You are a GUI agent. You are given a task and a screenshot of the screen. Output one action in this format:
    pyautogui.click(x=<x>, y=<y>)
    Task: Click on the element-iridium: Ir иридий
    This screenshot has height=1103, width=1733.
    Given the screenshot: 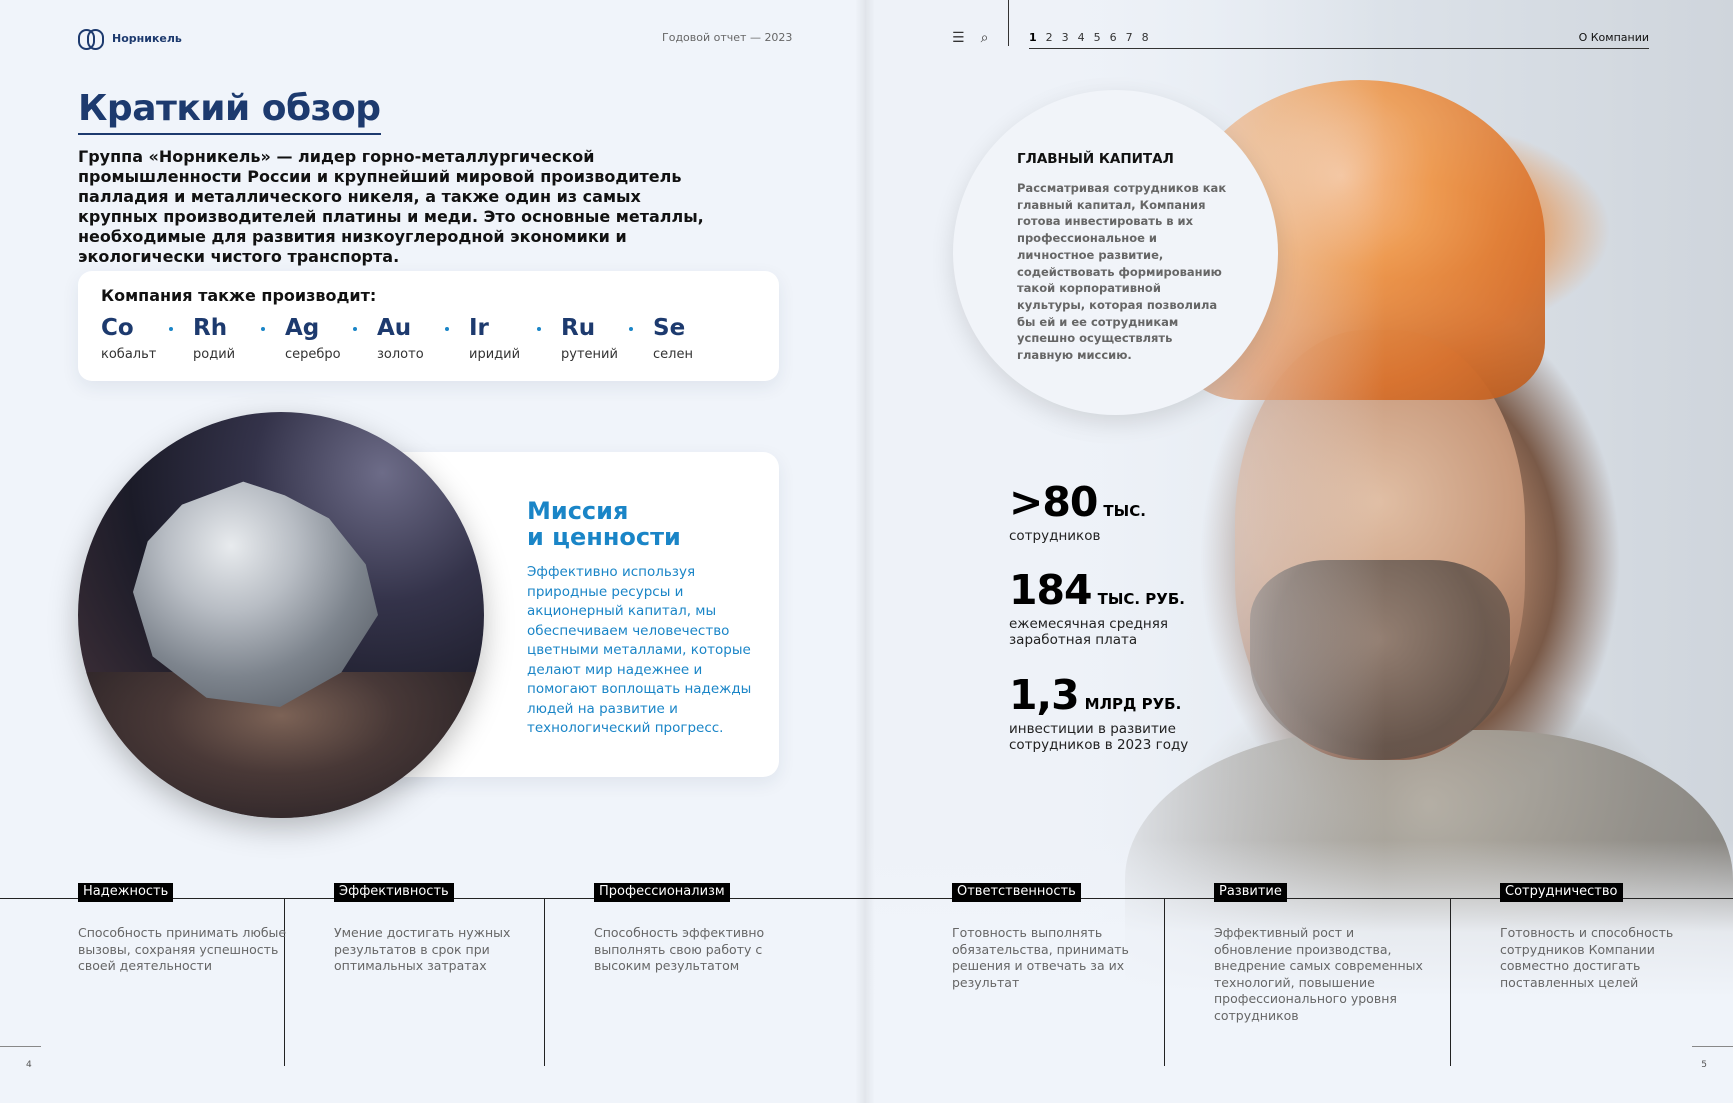 What is the action you would take?
    pyautogui.click(x=515, y=338)
    